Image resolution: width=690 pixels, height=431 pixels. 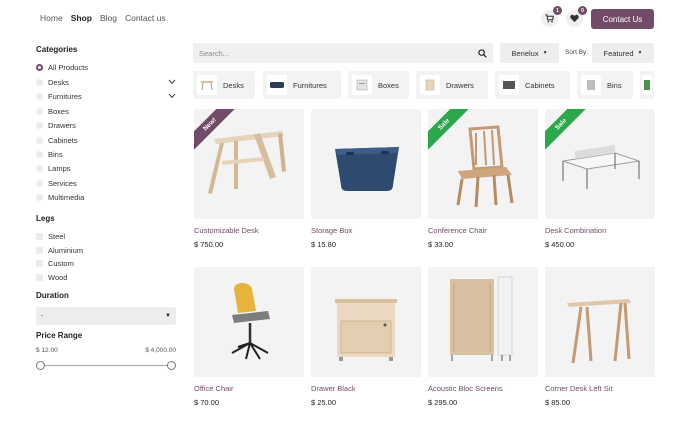 I want to click on category-multimedia: Multimedia, so click(x=106, y=197).